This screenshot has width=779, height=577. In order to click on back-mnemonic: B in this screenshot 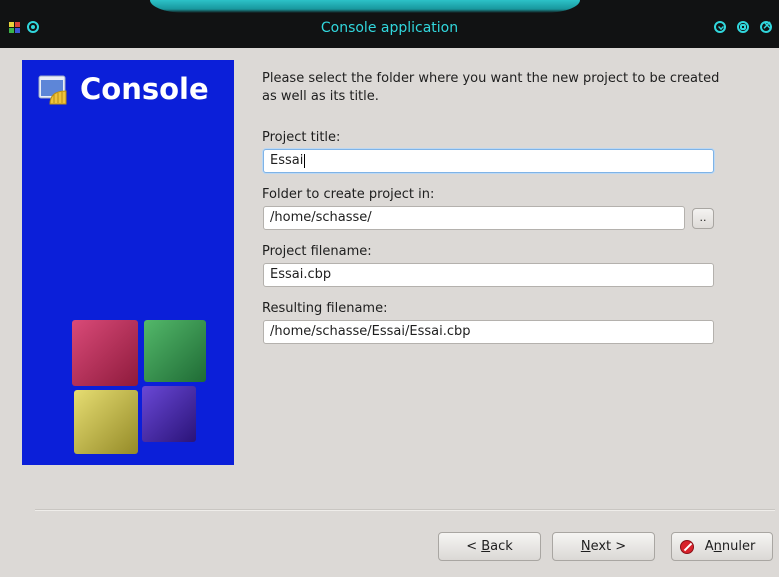, I will do `click(486, 546)`.